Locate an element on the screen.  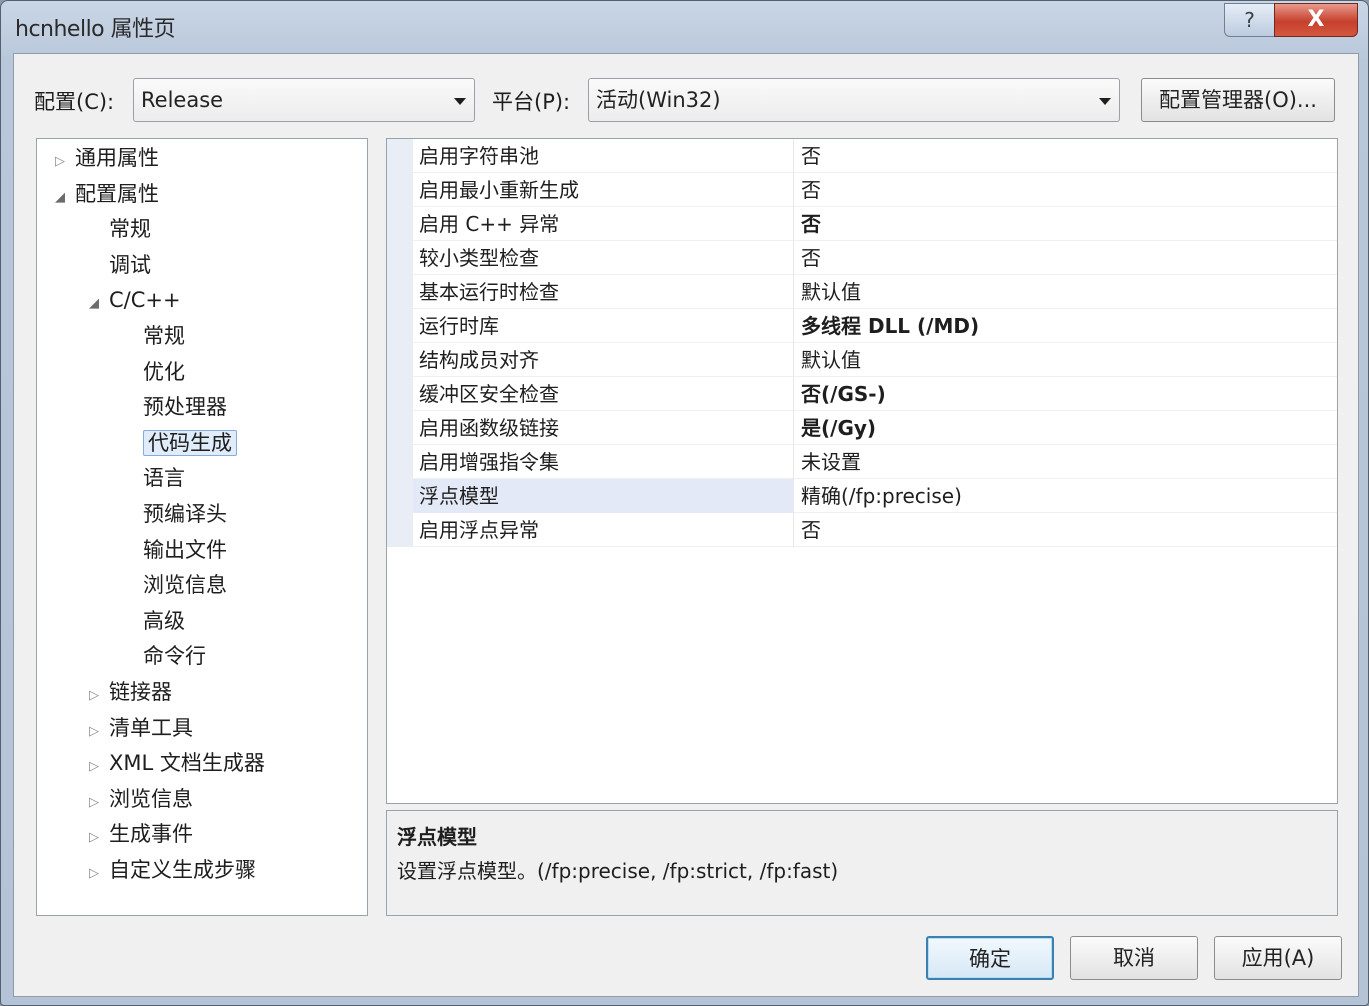
tree-node-label: 配置属性 is located at coordinates (117, 193).